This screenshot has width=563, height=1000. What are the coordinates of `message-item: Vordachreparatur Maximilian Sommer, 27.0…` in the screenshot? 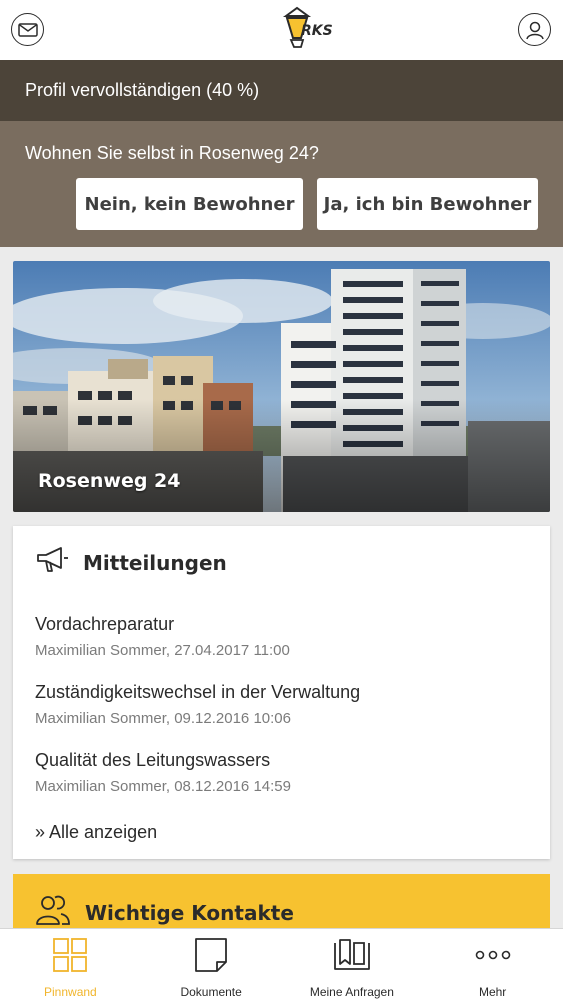 It's located at (162, 636).